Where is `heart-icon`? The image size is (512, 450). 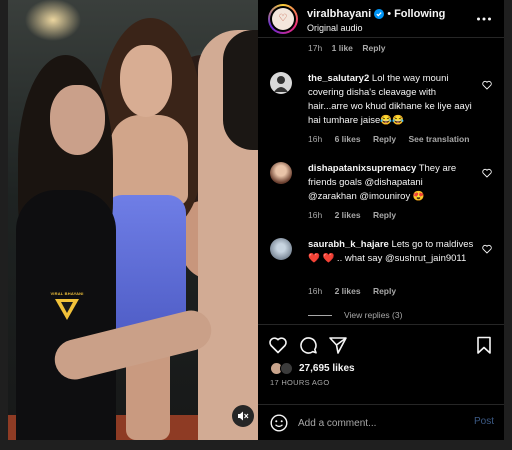
heart-icon is located at coordinates (278, 345).